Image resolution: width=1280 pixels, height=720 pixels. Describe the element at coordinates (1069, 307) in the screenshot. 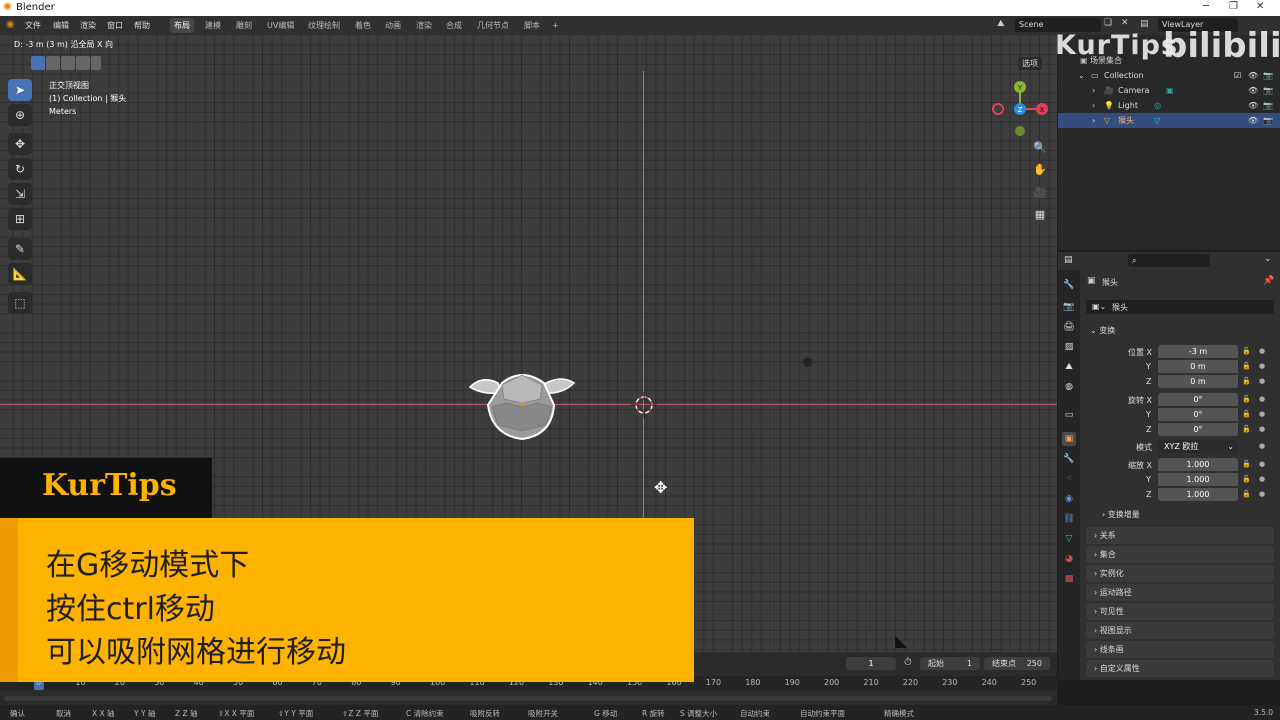

I see `render-tab-icon: 📷` at that location.